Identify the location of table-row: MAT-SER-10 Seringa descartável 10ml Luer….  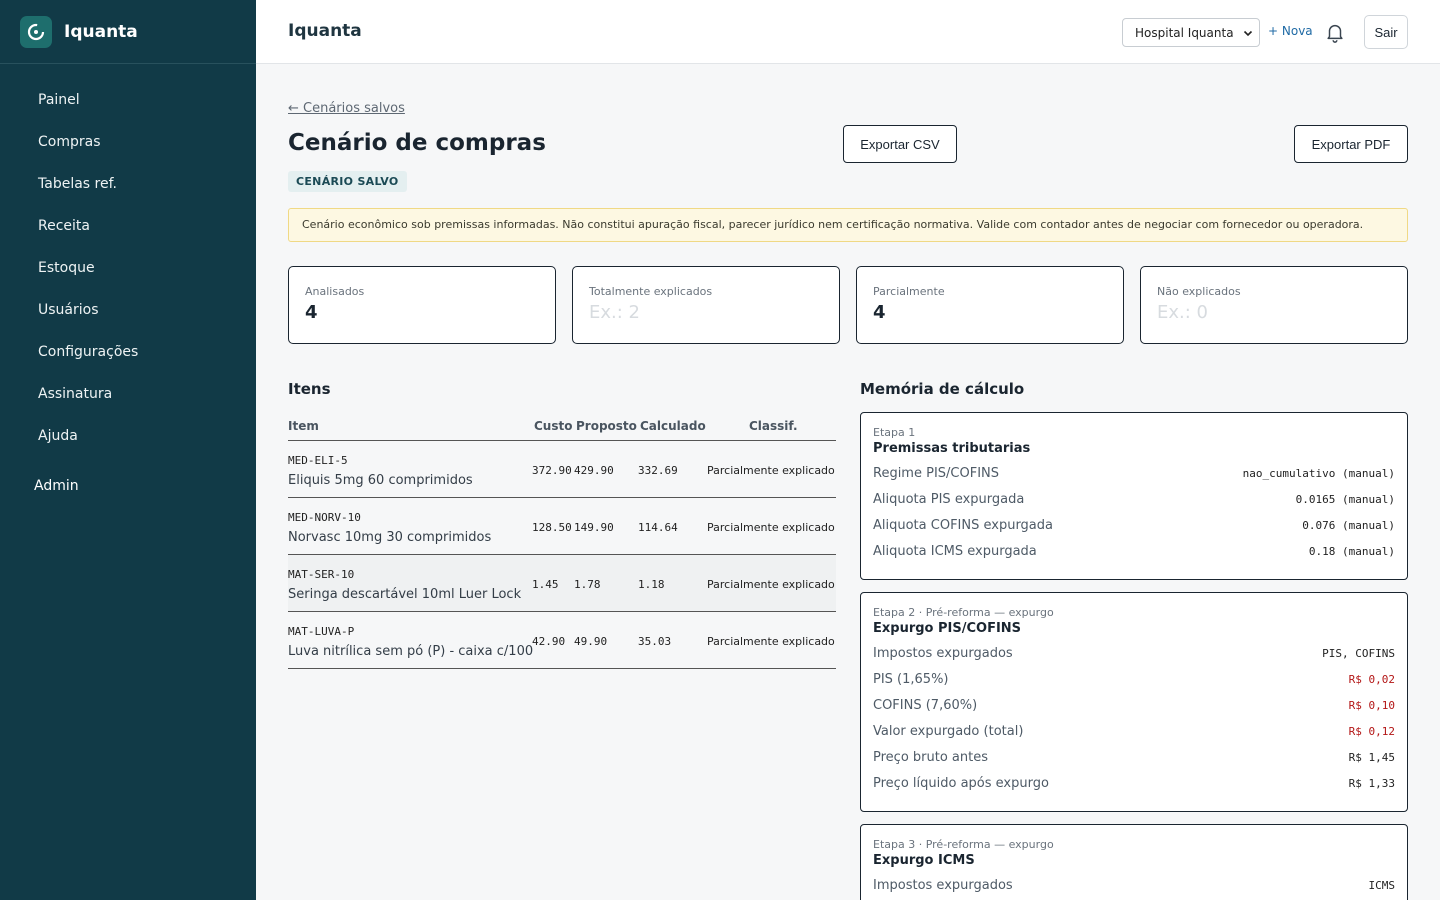
(562, 583).